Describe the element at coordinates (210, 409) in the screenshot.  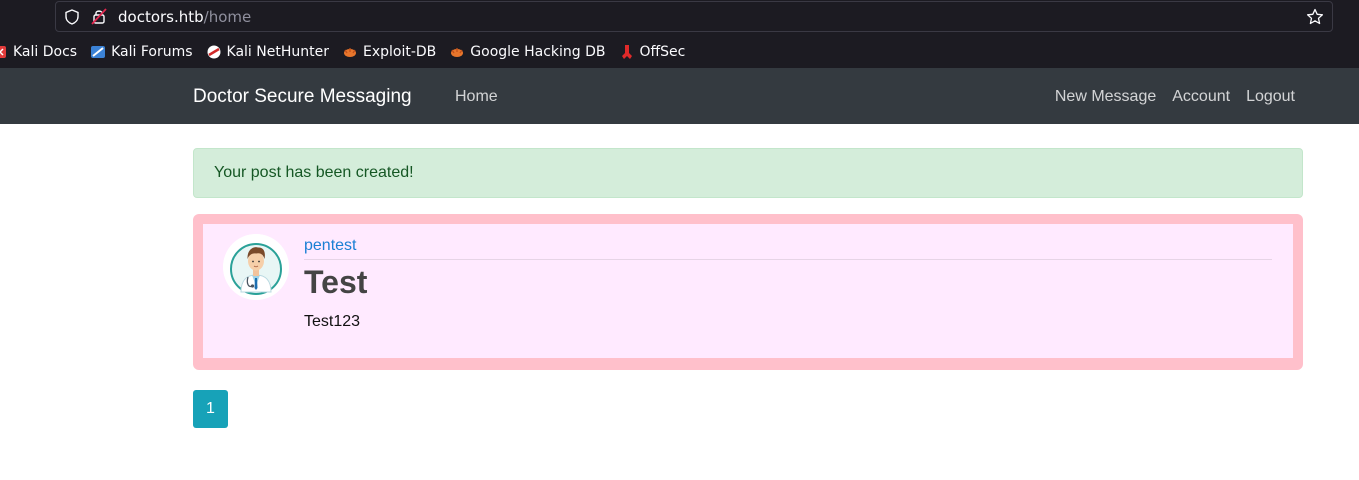
I see `pagination-page-1: 1` at that location.